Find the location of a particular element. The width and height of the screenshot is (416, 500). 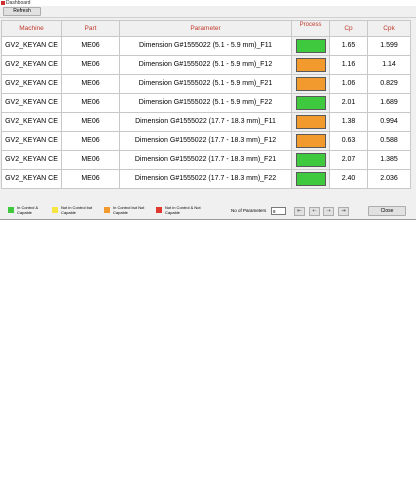

header-process: Process is located at coordinates (310, 28).